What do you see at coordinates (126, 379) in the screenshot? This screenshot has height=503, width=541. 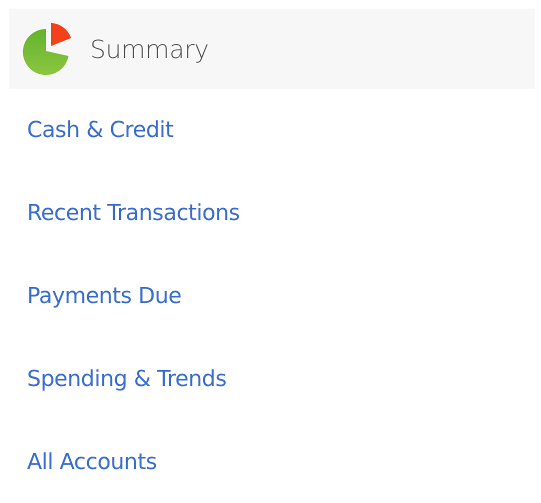 I see `nav-link: Spending & Trends` at bounding box center [126, 379].